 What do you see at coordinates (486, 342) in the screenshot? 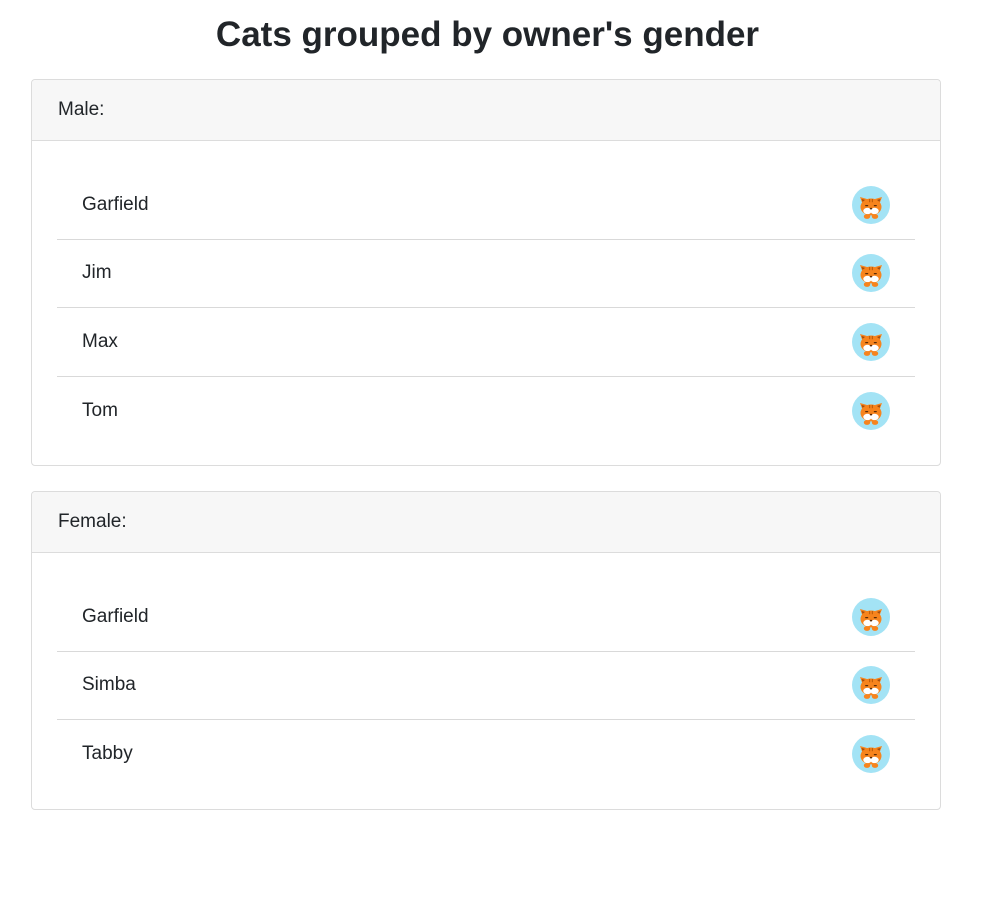
I see `cat-list-item: Max` at bounding box center [486, 342].